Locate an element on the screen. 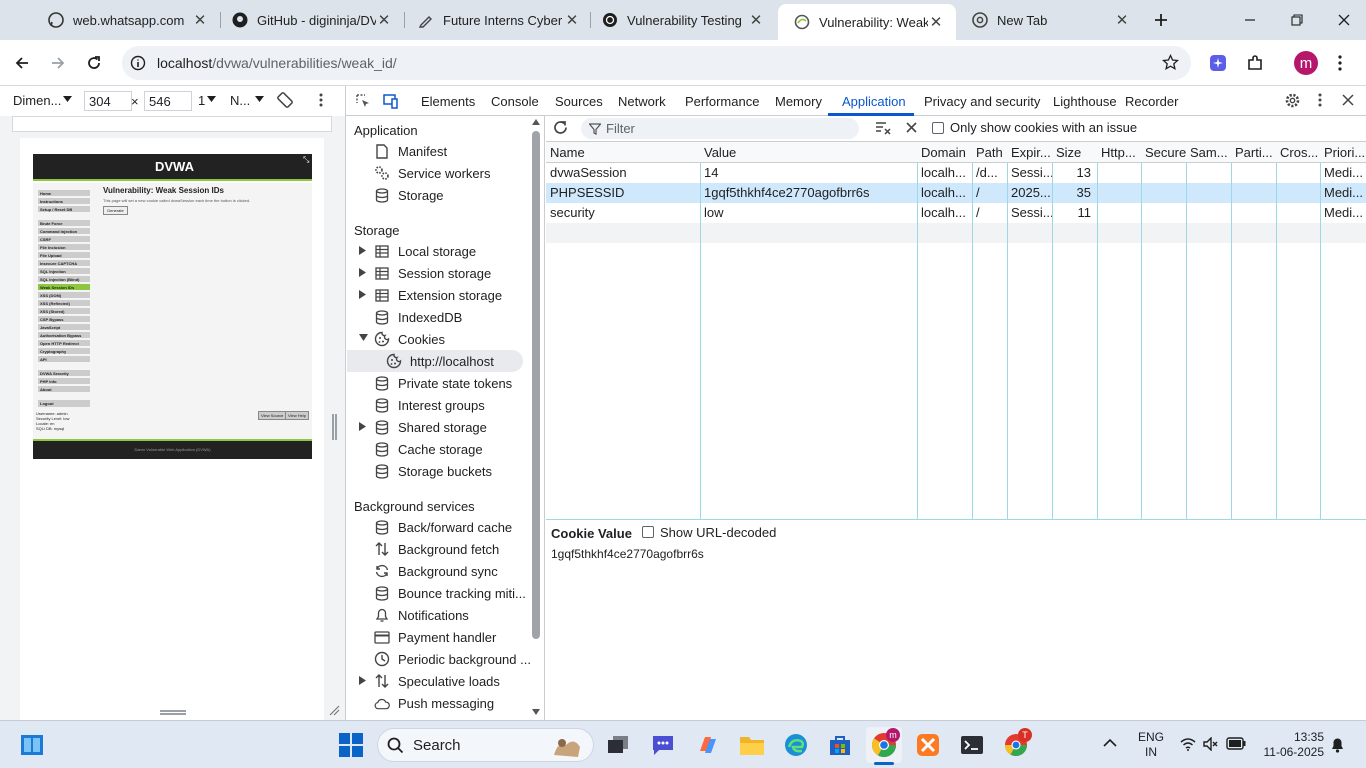 The height and width of the screenshot is (768, 1366). reload-button is located at coordinates (94, 63).